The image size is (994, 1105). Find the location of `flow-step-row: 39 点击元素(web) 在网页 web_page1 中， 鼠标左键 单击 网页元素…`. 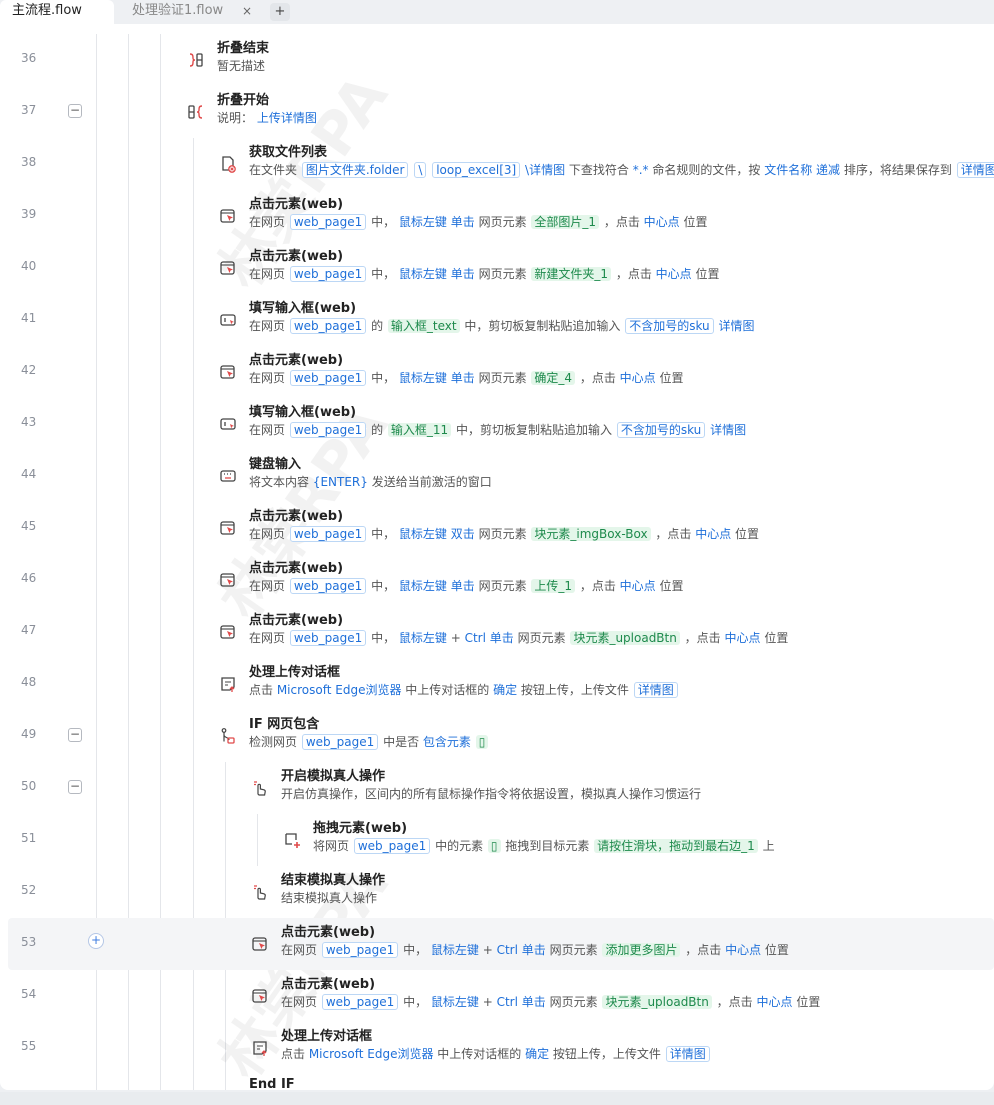

flow-step-row: 39 点击元素(web) 在网页 web_page1 中， 鼠标左键 单击 网页元素… is located at coordinates (497, 216).